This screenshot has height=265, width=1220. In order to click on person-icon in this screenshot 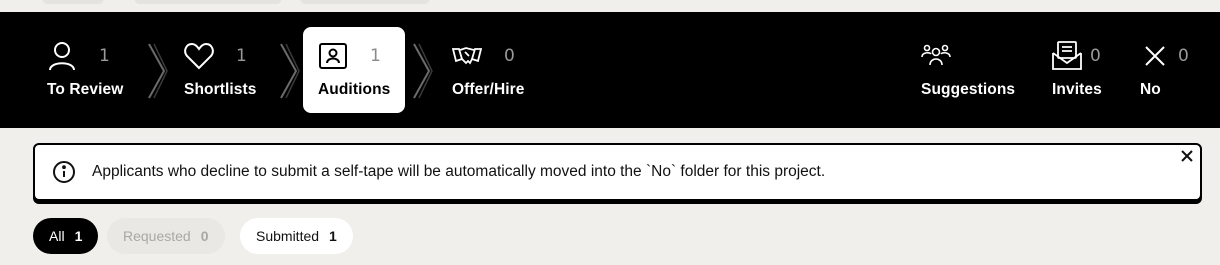, I will do `click(62, 56)`.